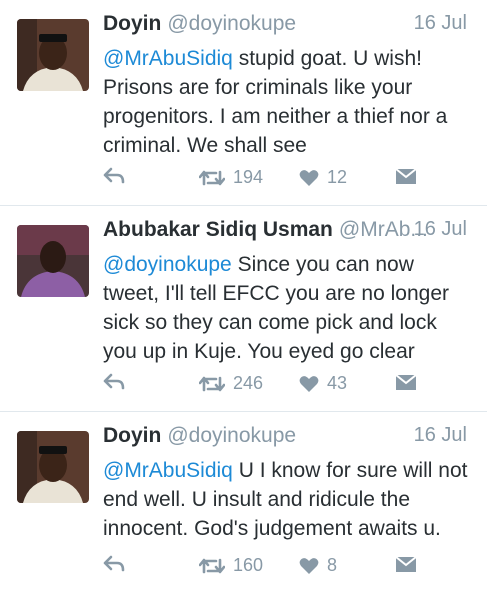 Image resolution: width=487 pixels, height=593 pixels. I want to click on mention-link: @doyinokupe, so click(167, 264).